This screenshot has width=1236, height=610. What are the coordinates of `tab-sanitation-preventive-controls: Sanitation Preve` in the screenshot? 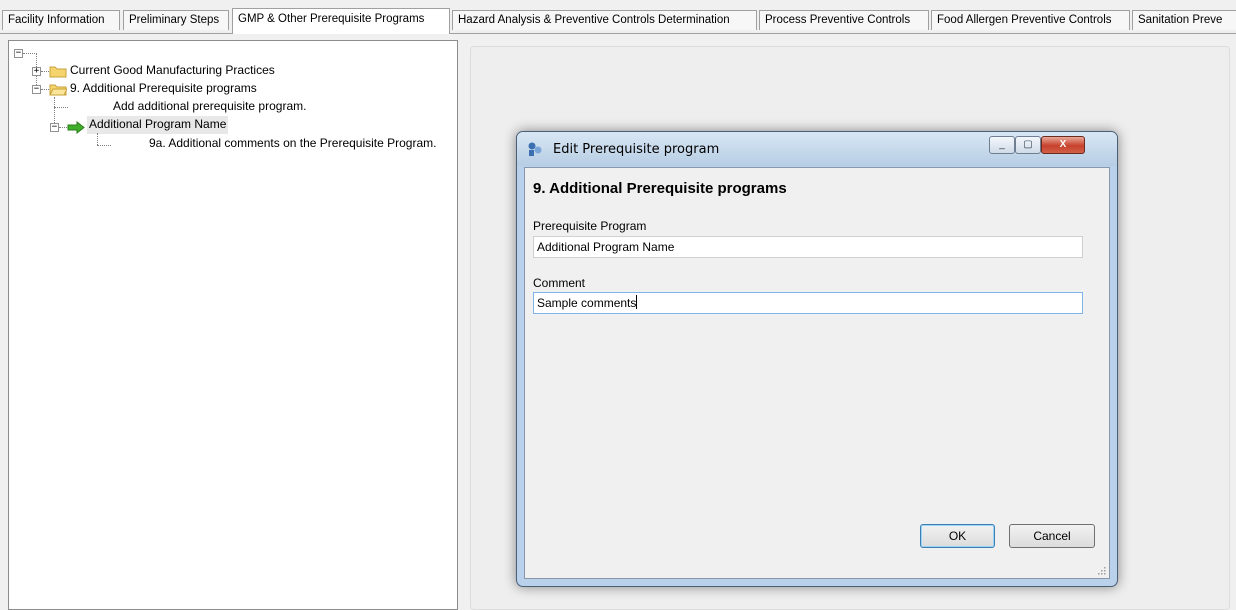 It's located at (1184, 20).